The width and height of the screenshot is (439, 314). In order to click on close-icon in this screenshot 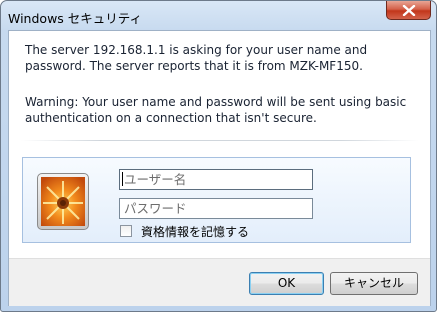, I will do `click(409, 10)`.